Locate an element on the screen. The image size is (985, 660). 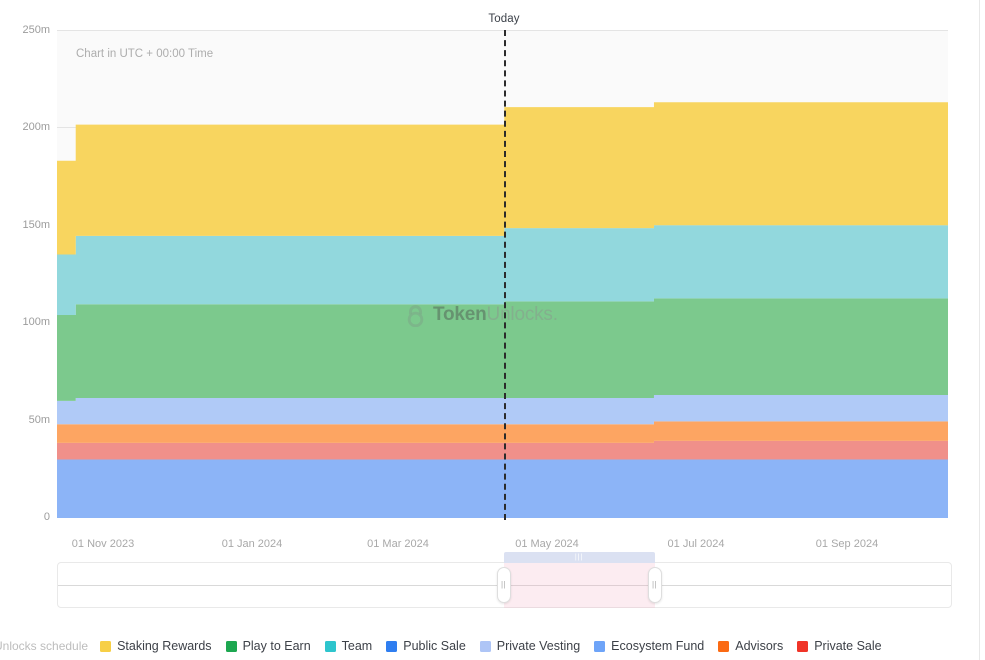
range-slider-handle-left: || is located at coordinates (503, 585).